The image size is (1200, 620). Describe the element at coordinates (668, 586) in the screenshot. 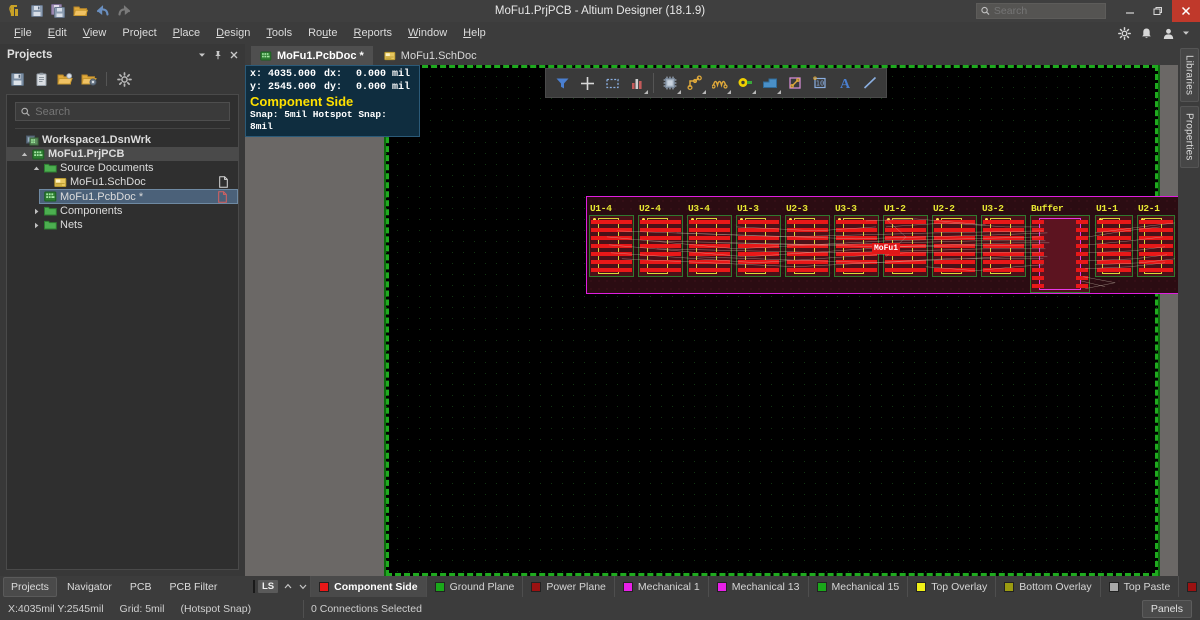

I see `layer-label: Mechanical 1` at that location.